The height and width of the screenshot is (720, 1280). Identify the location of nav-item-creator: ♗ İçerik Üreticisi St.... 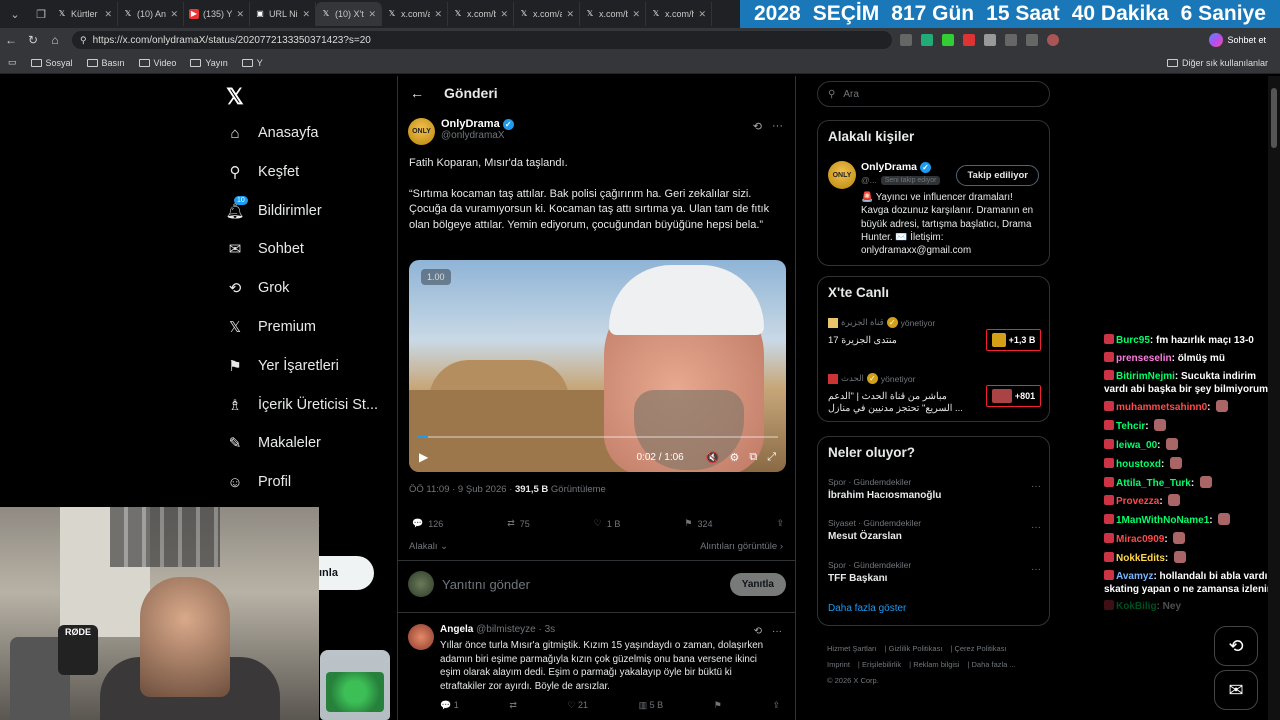
(302, 405).